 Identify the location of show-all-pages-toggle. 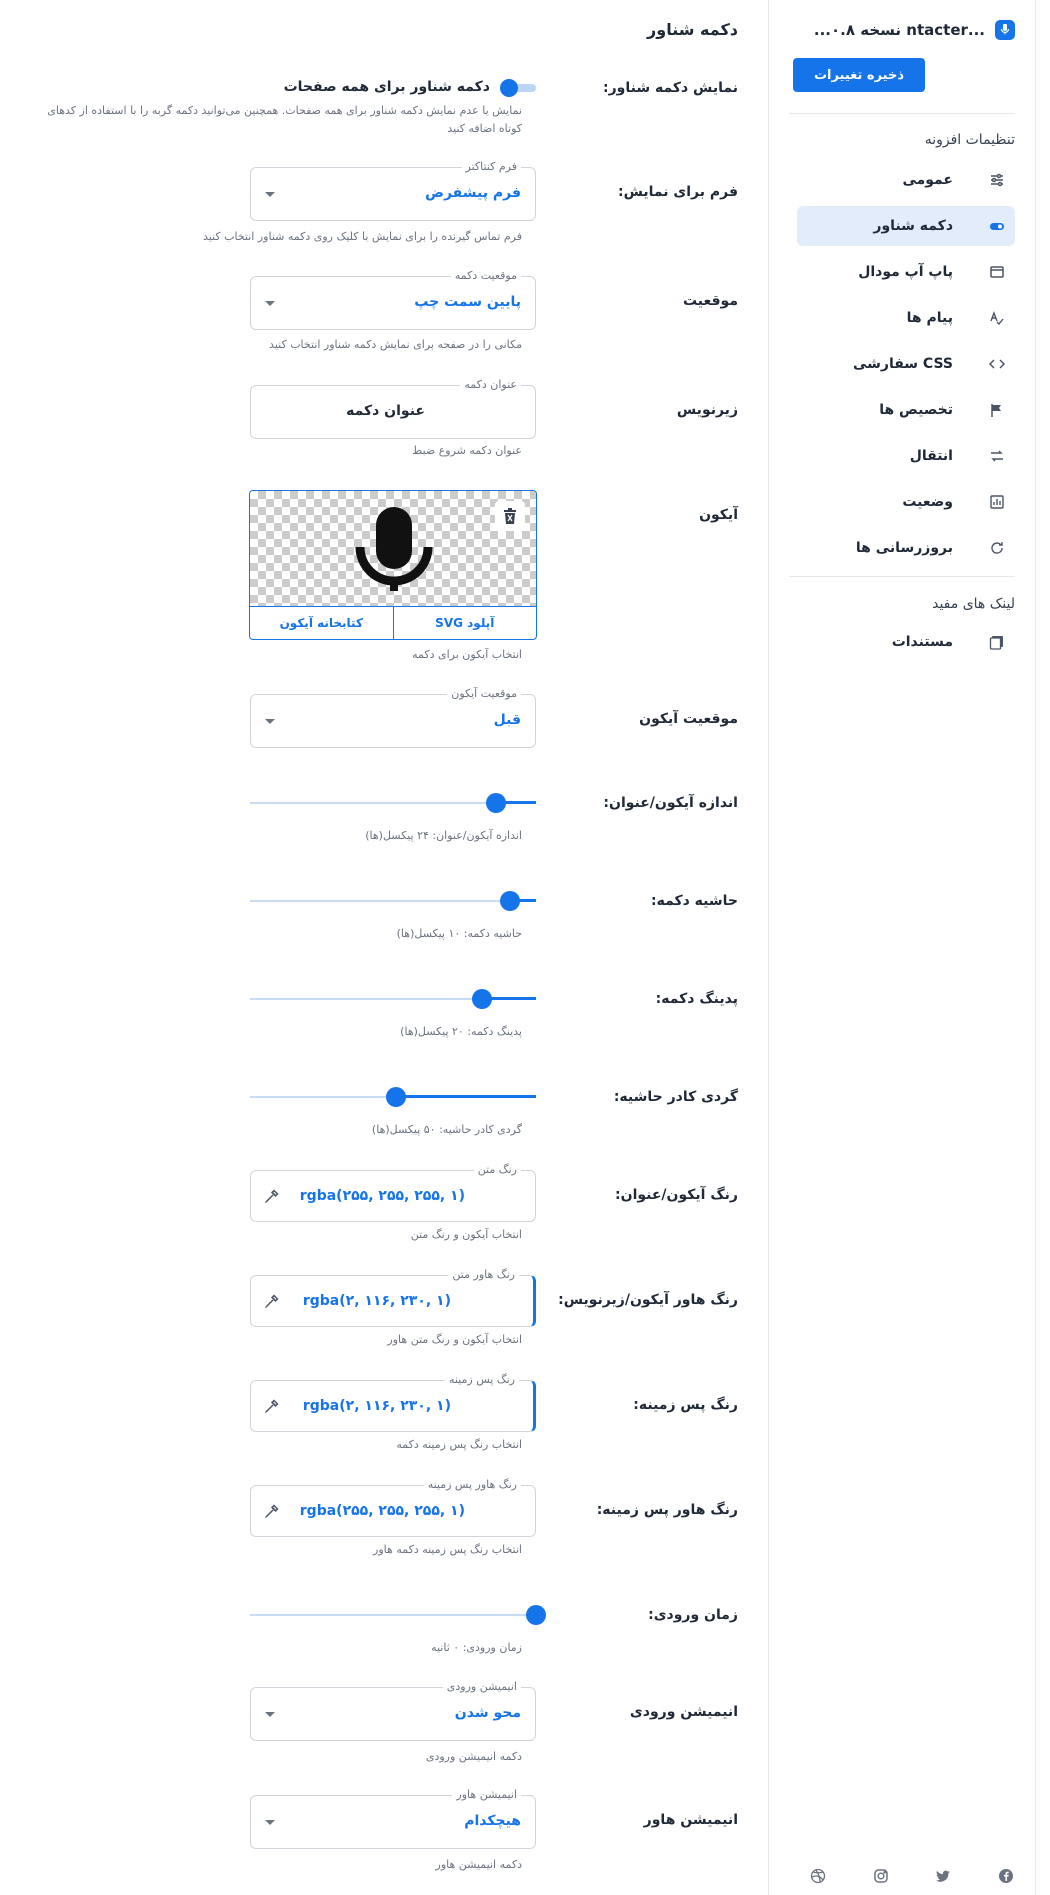
(518, 88).